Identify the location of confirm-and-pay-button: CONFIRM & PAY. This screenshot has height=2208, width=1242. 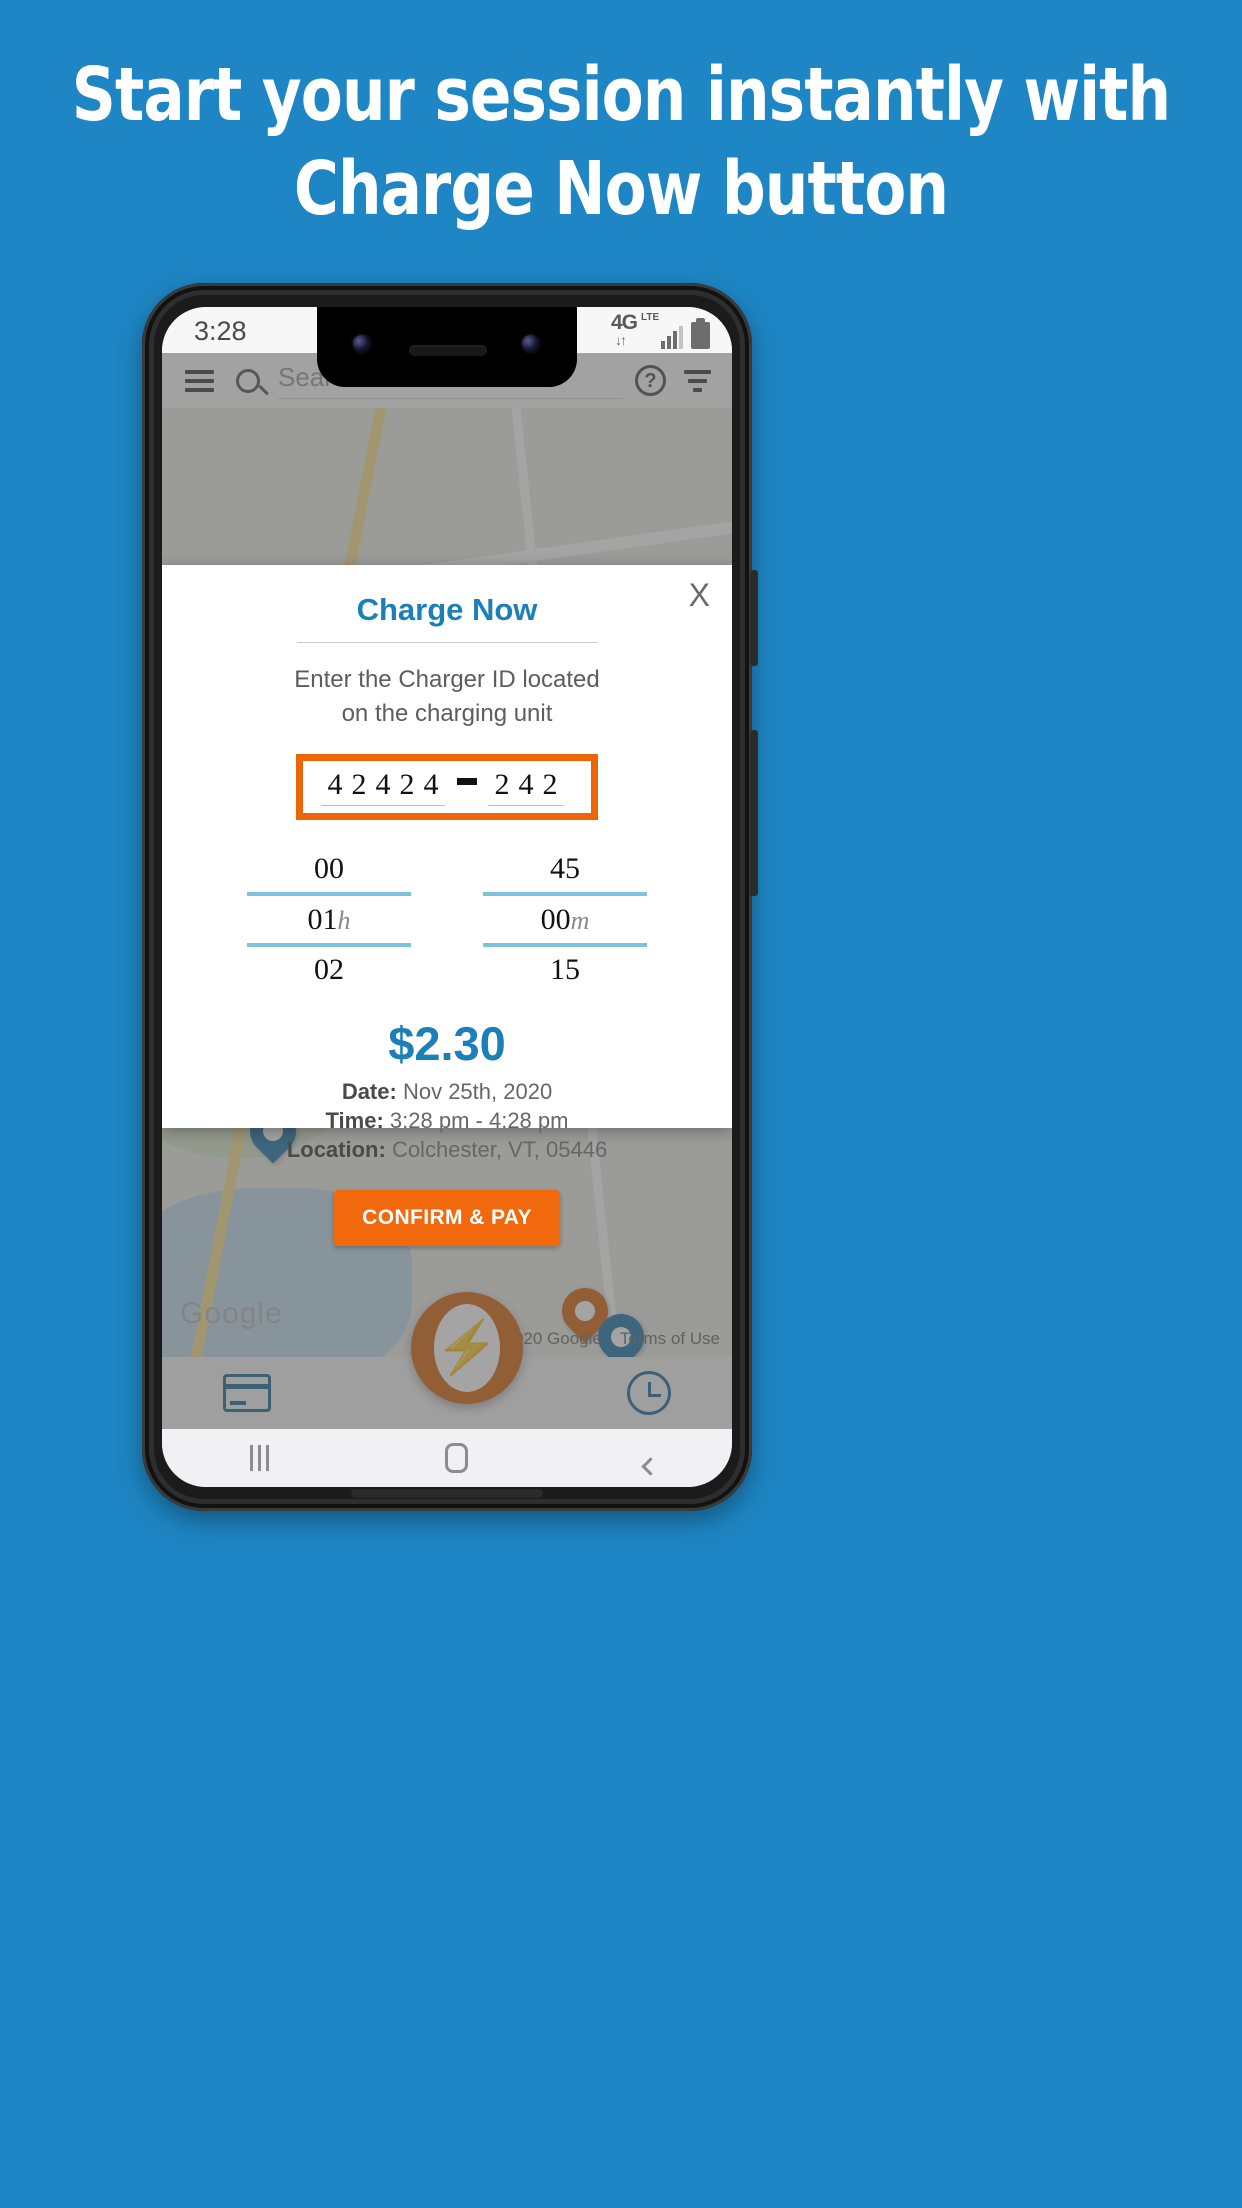
(447, 1218).